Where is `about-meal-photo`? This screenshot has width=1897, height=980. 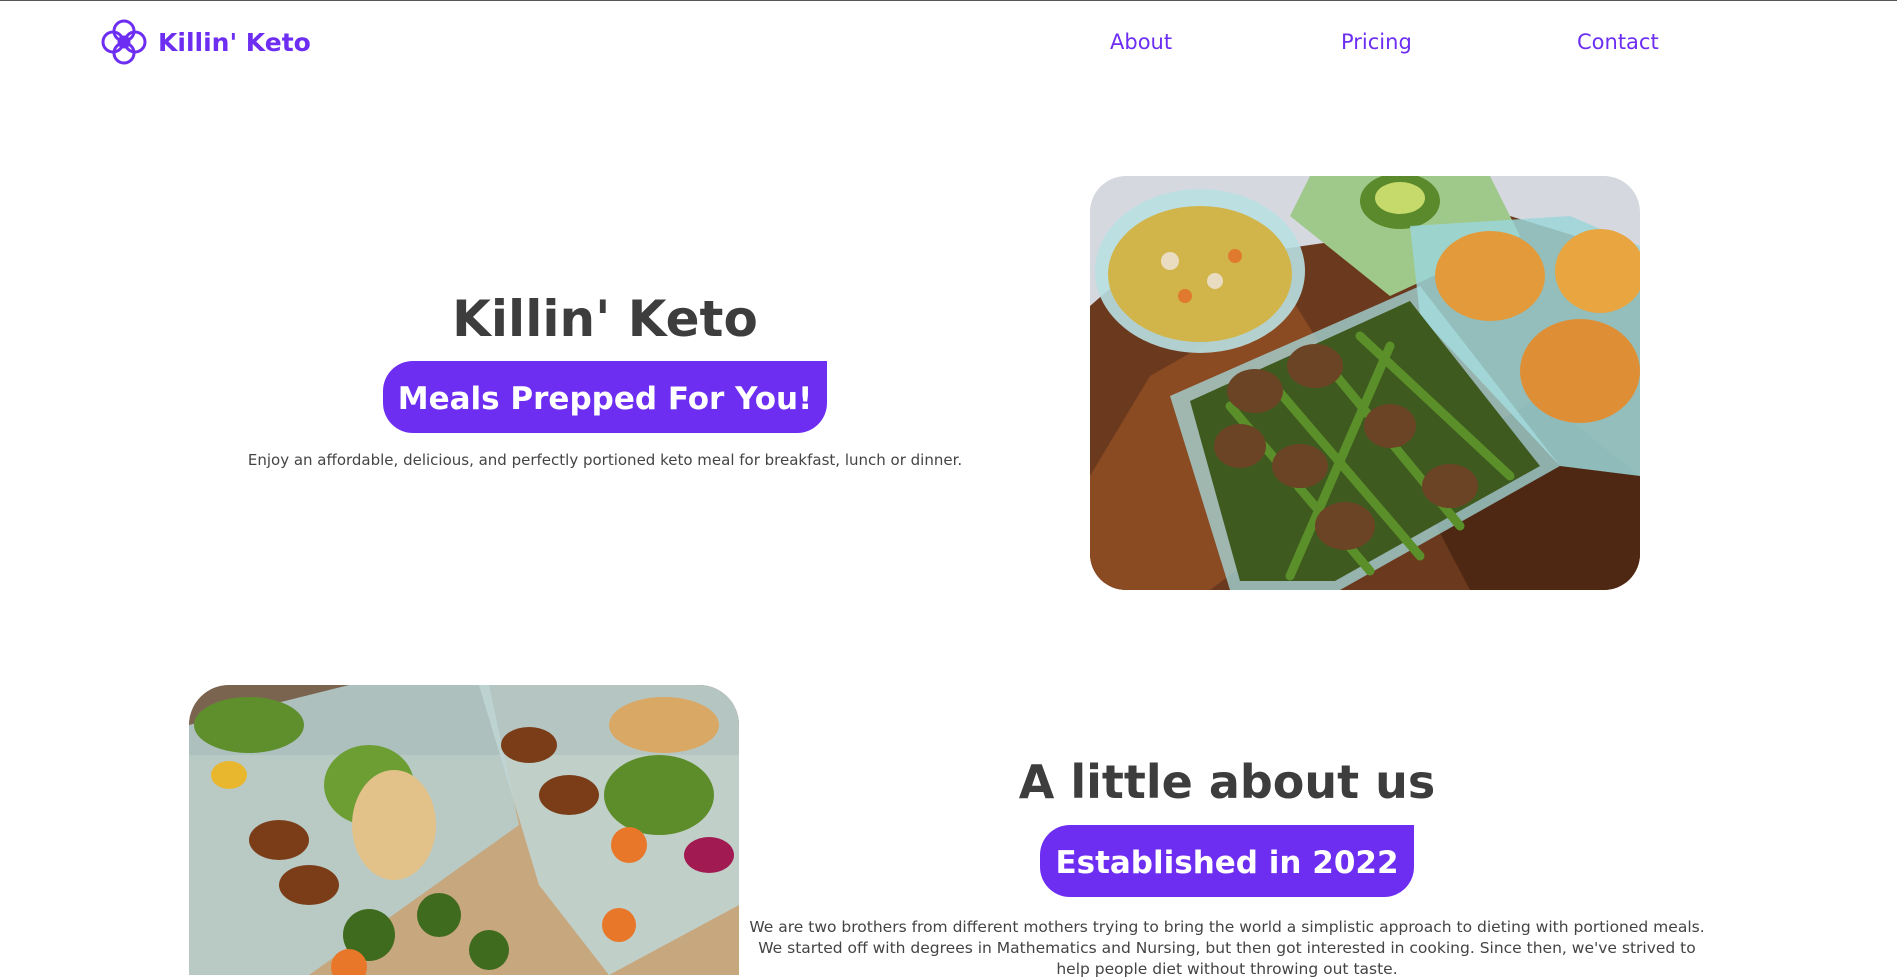 about-meal-photo is located at coordinates (464, 830).